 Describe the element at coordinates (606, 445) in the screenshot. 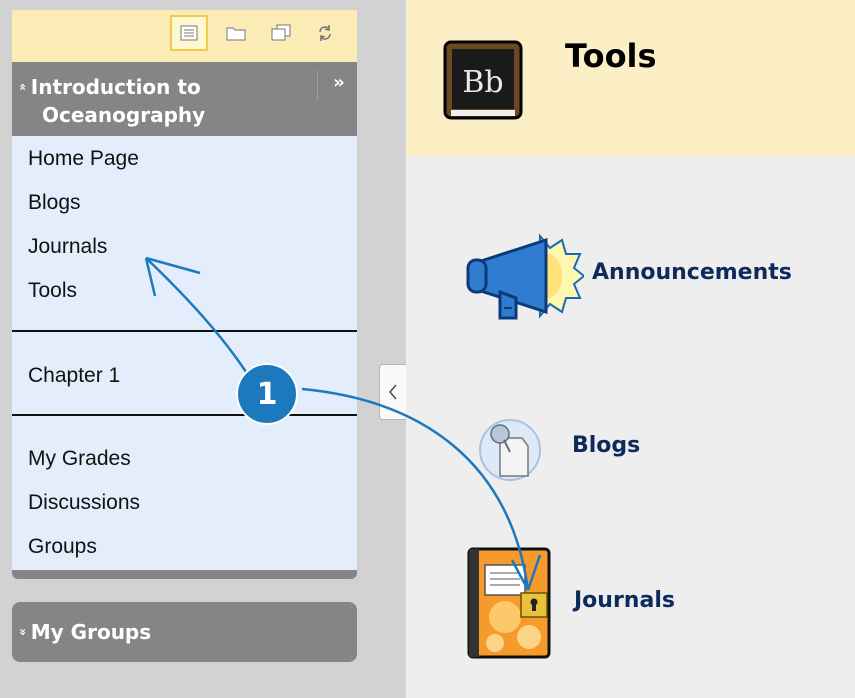

I see `blogs-link: Blogs` at that location.